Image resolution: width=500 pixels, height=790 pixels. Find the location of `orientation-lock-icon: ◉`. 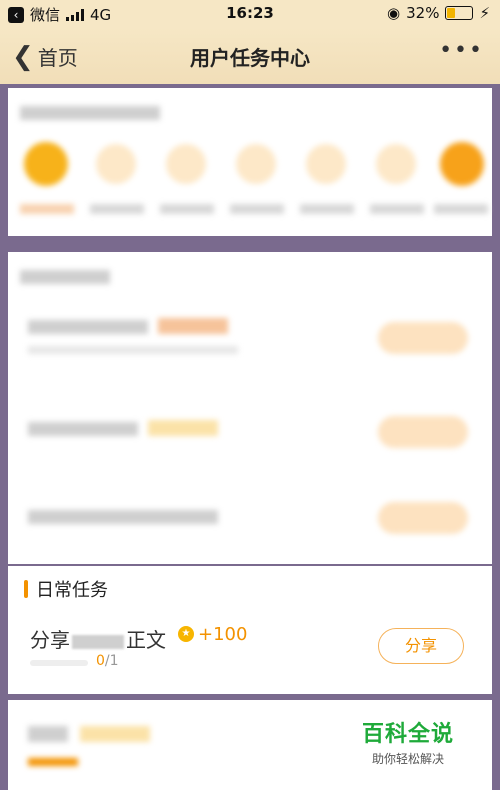

orientation-lock-icon: ◉ is located at coordinates (394, 13).